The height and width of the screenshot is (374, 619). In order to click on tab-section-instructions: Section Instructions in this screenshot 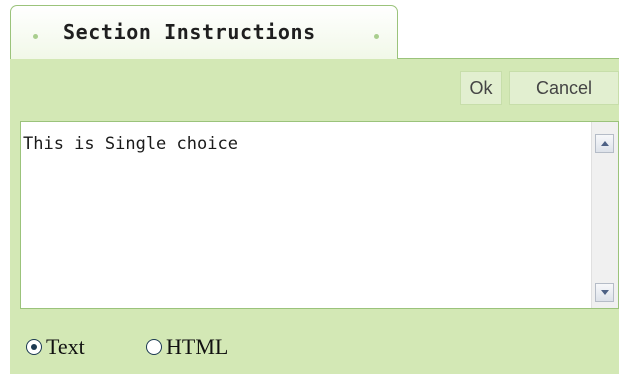, I will do `click(204, 32)`.